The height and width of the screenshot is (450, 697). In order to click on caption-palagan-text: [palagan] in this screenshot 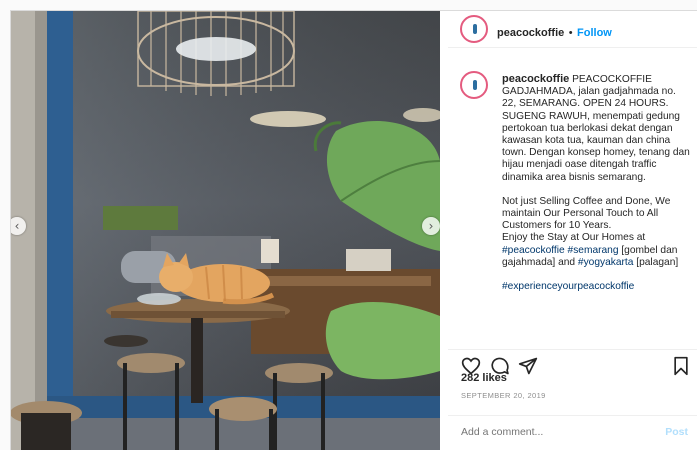, I will do `click(657, 262)`.